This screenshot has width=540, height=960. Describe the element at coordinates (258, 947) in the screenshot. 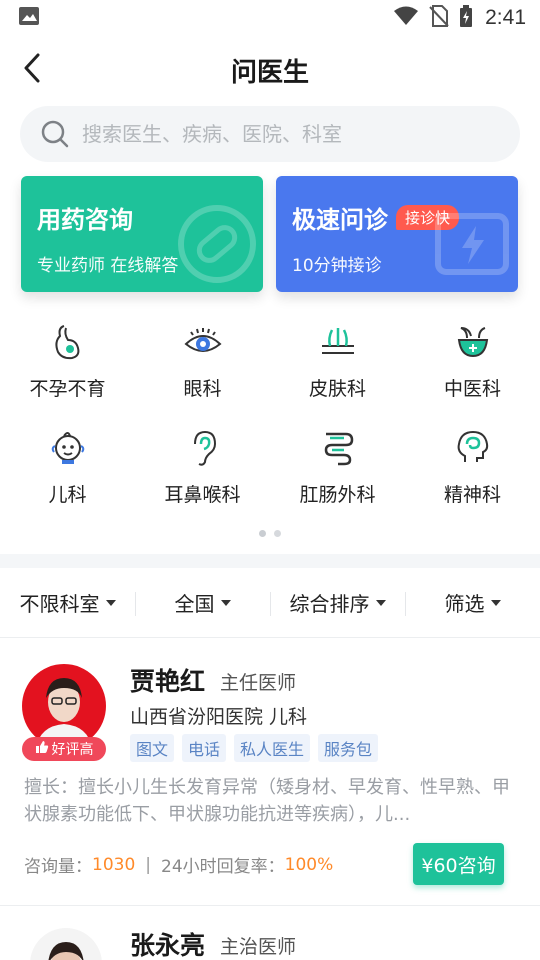

I see `doctor-title: 主治医师` at that location.